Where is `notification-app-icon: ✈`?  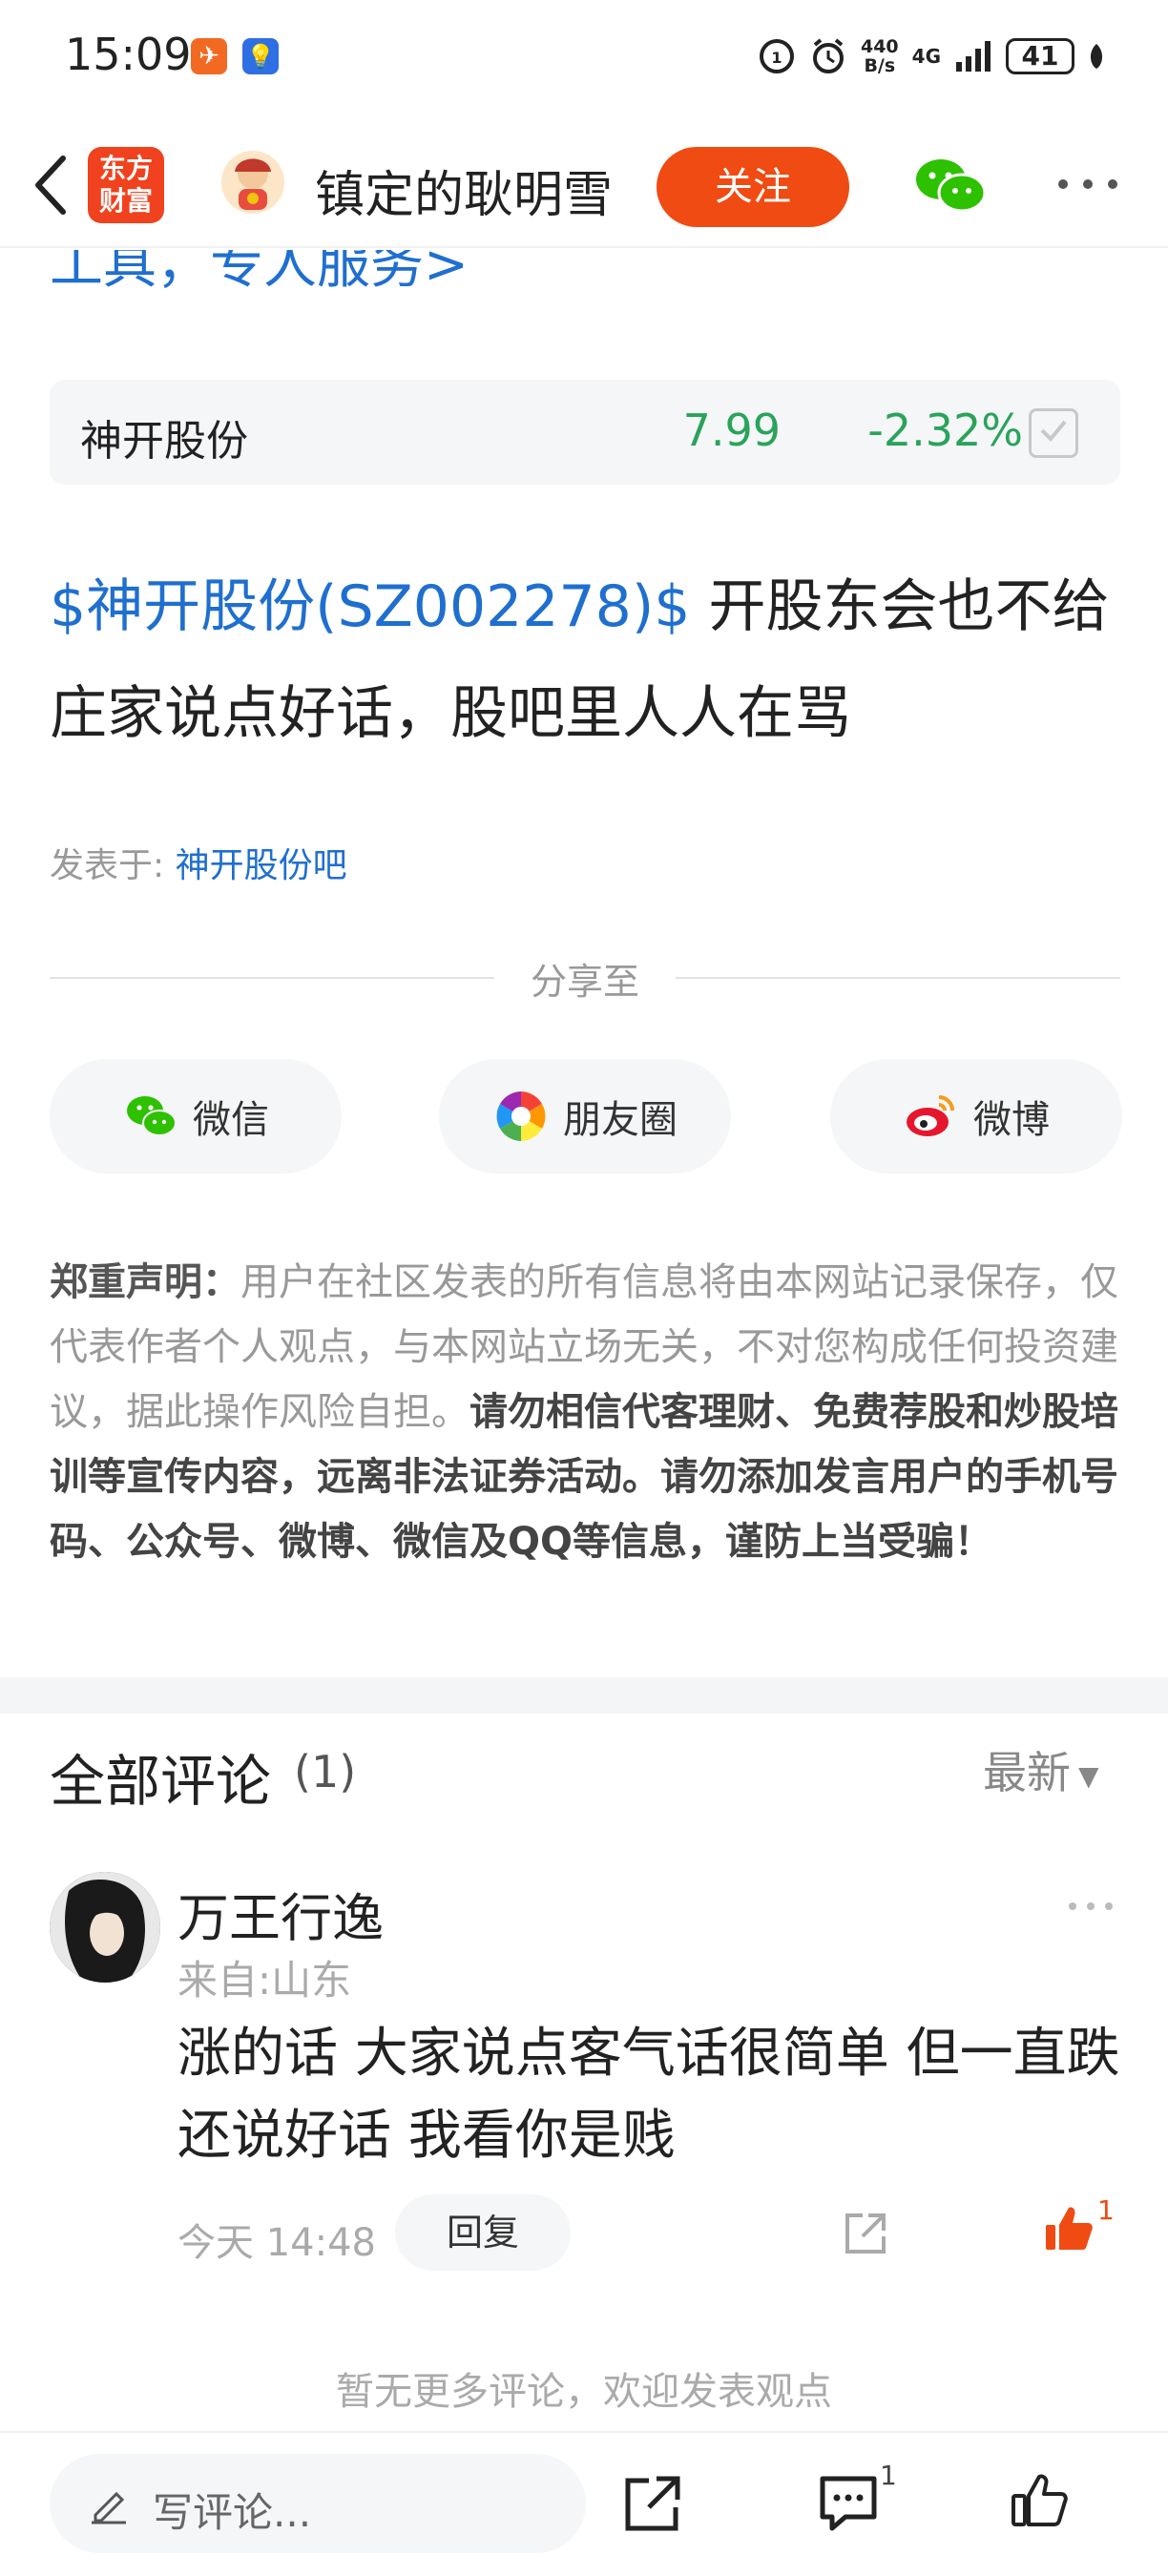
notification-app-icon: ✈ is located at coordinates (209, 56).